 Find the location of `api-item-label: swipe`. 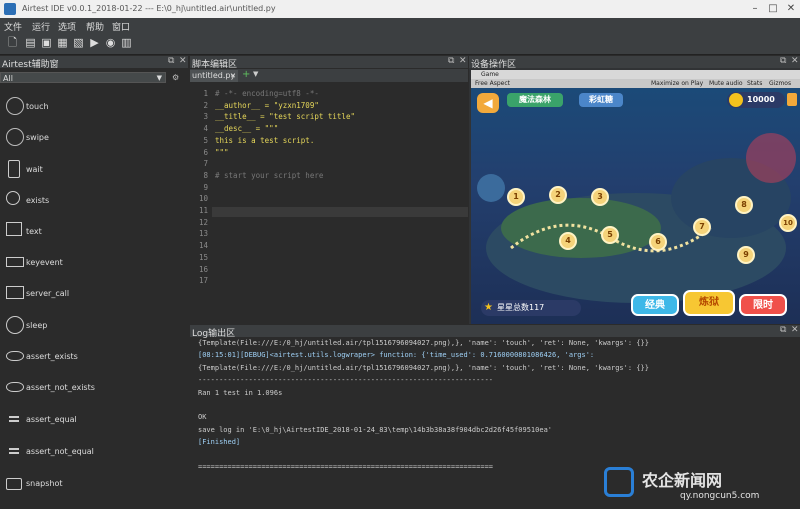

api-item-label: swipe is located at coordinates (37, 137).